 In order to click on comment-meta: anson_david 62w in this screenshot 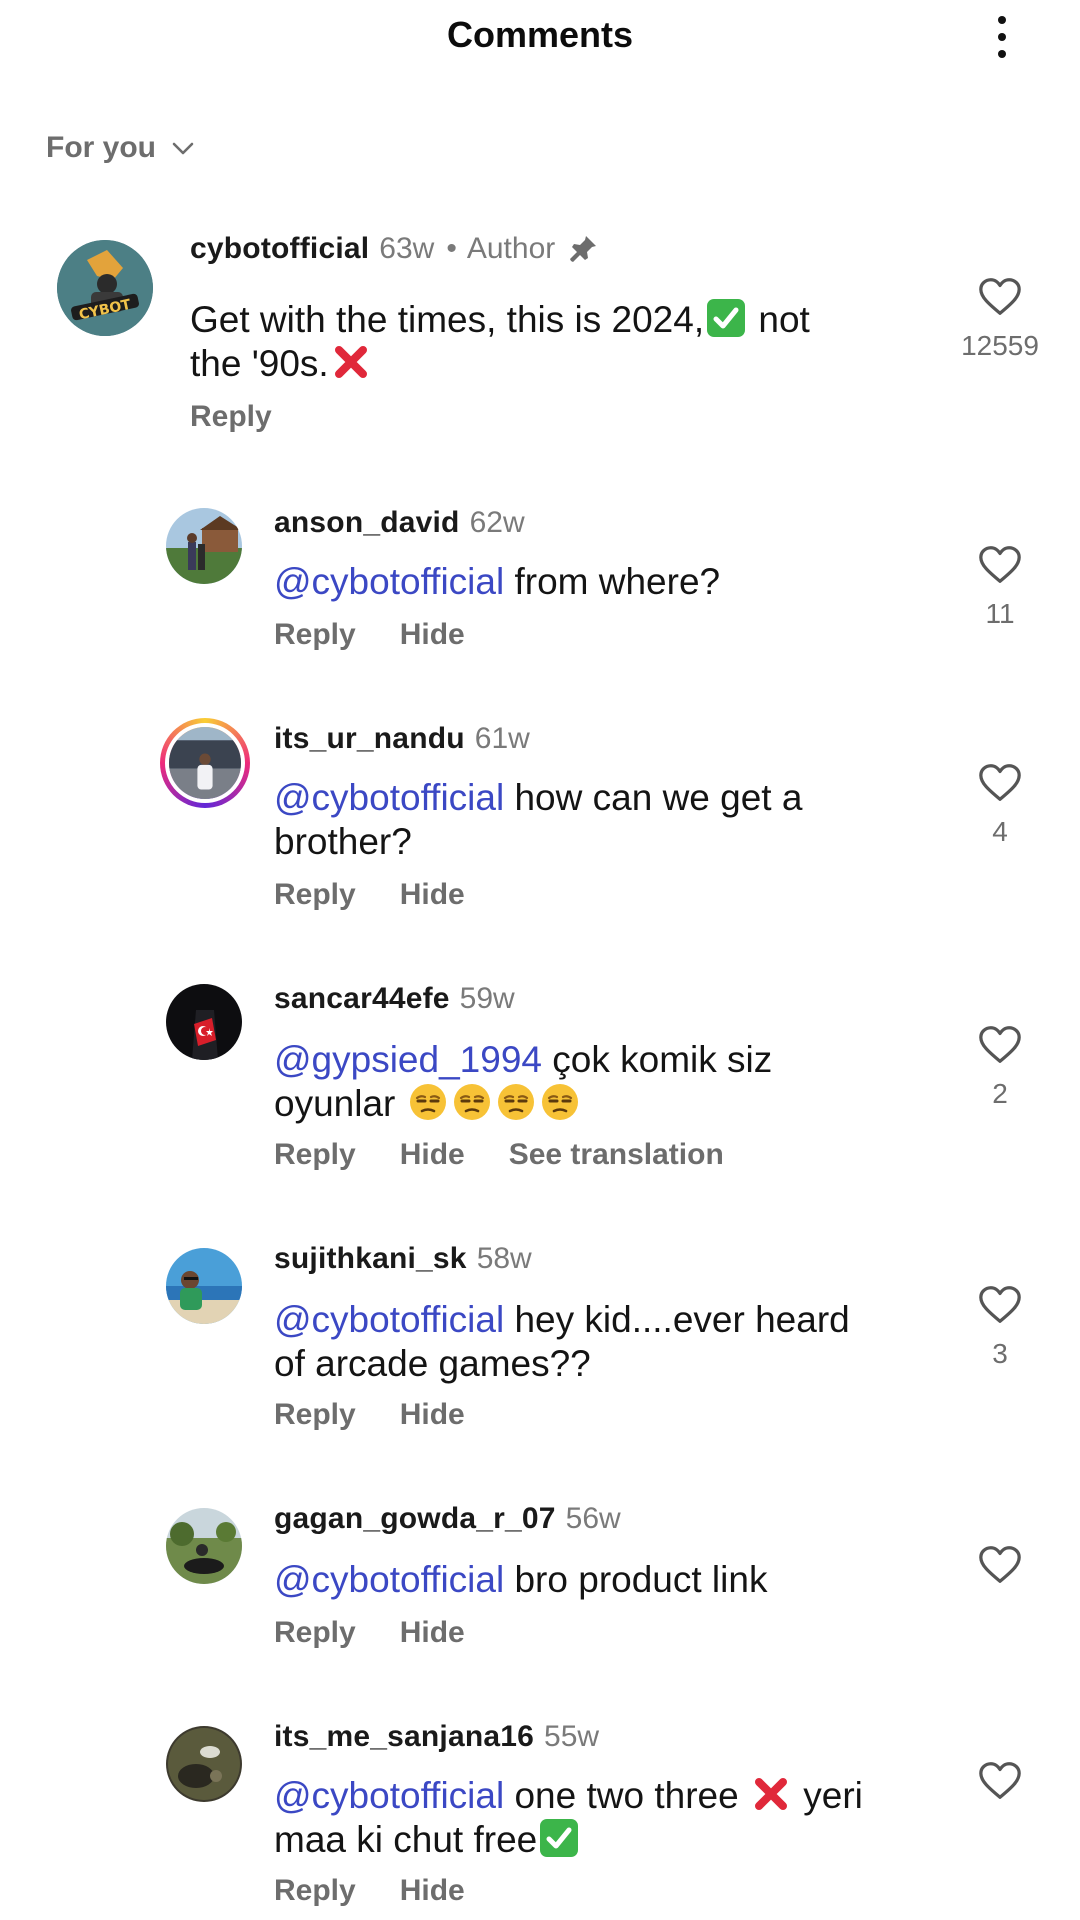, I will do `click(399, 523)`.